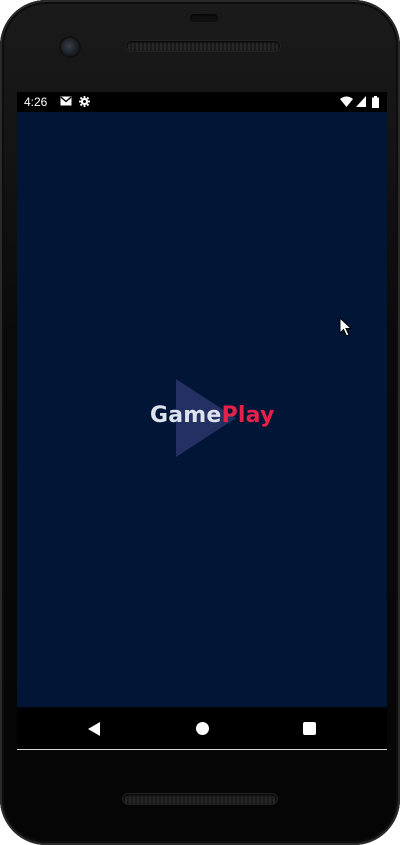 The width and height of the screenshot is (400, 845). I want to click on front-camera, so click(70, 47).